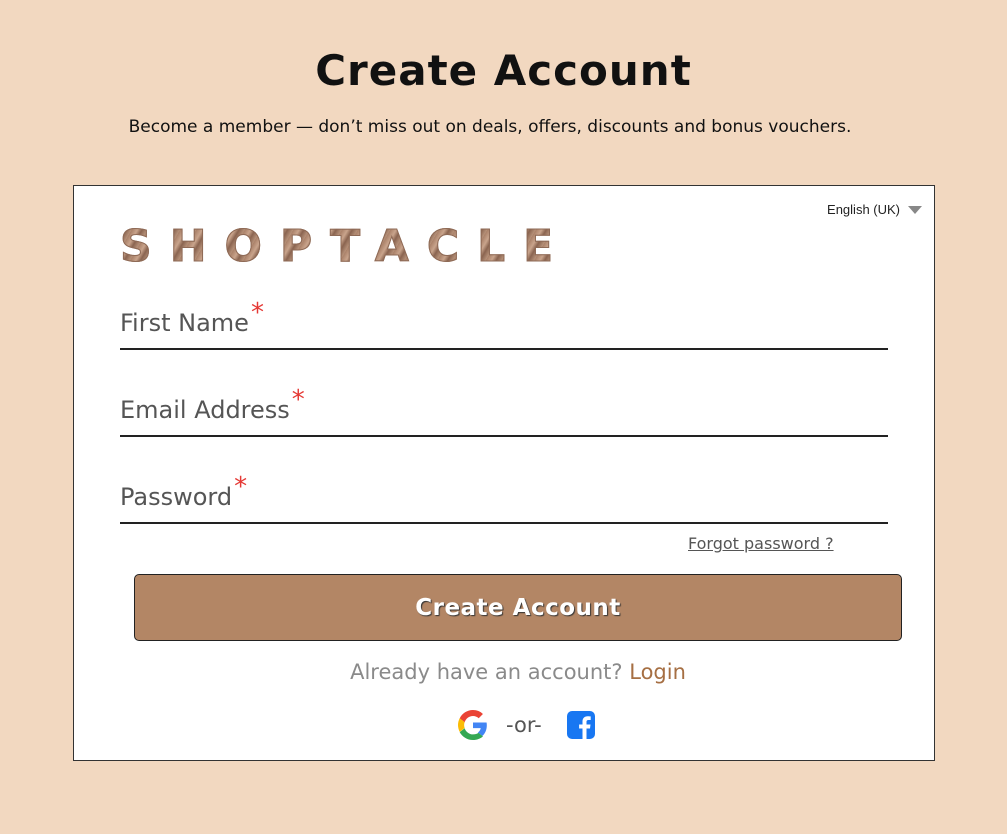 This screenshot has width=1007, height=834. Describe the element at coordinates (581, 725) in the screenshot. I see `facebook-icon` at that location.